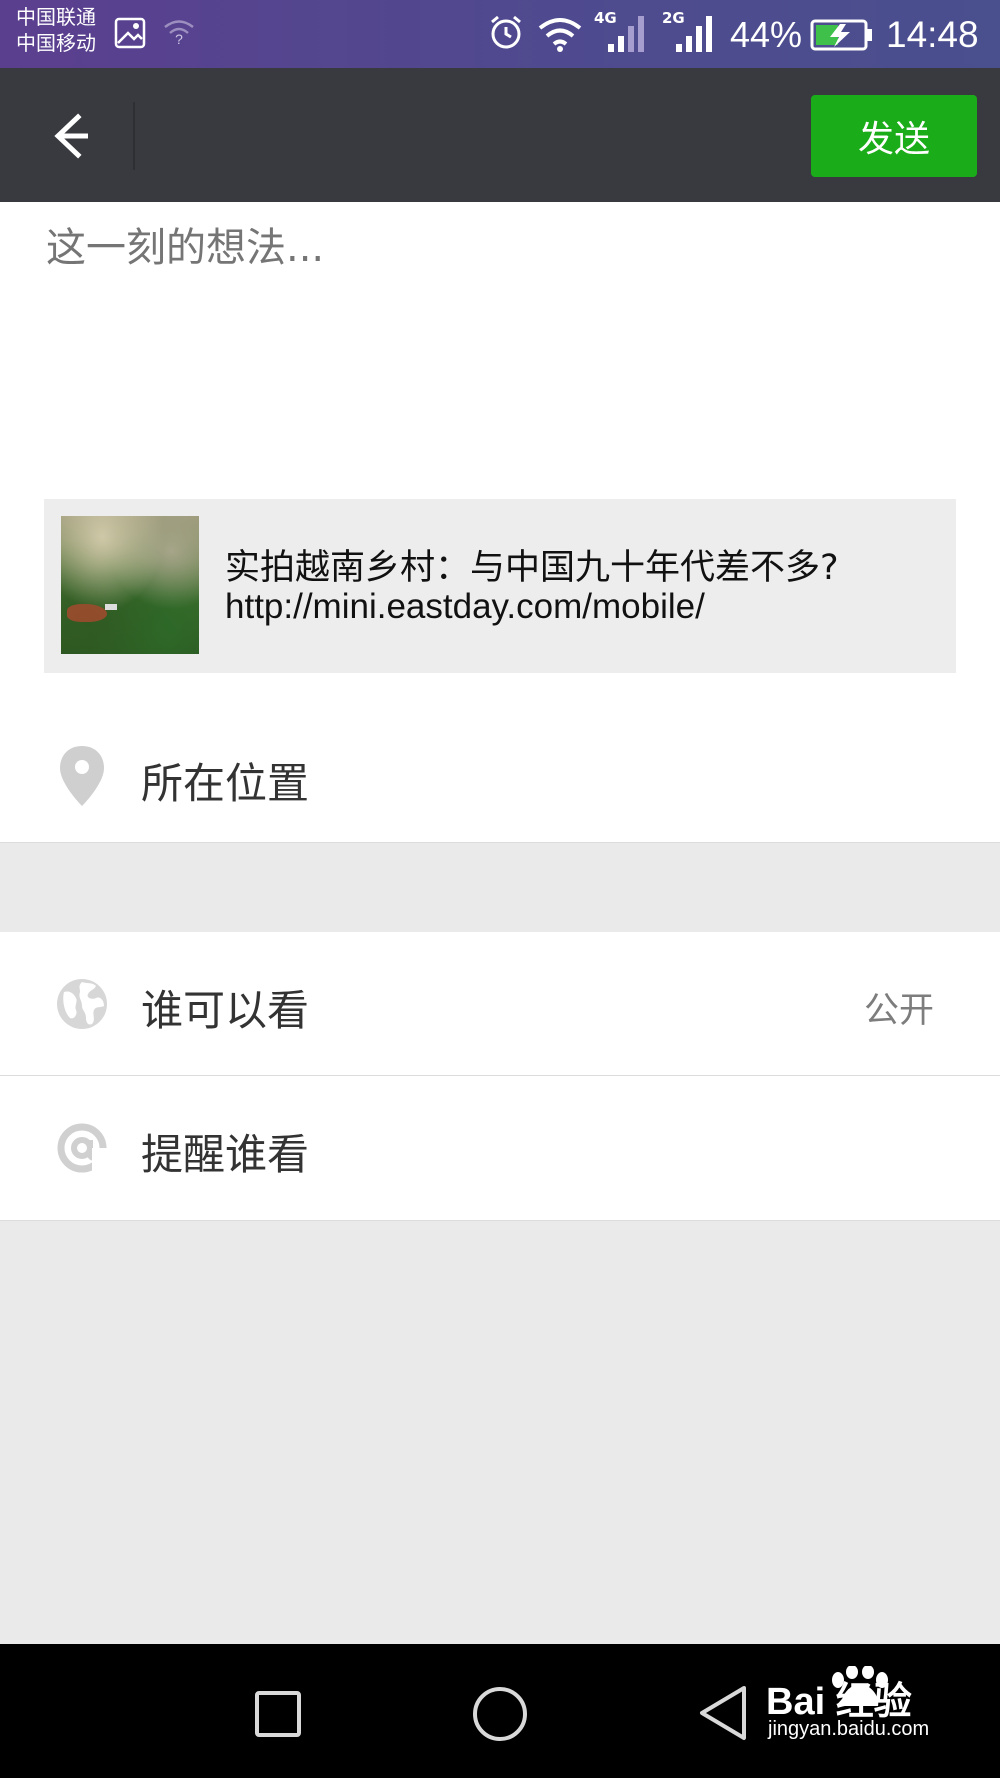 Image resolution: width=1000 pixels, height=1778 pixels. I want to click on carrier-2: 中国移动, so click(56, 43).